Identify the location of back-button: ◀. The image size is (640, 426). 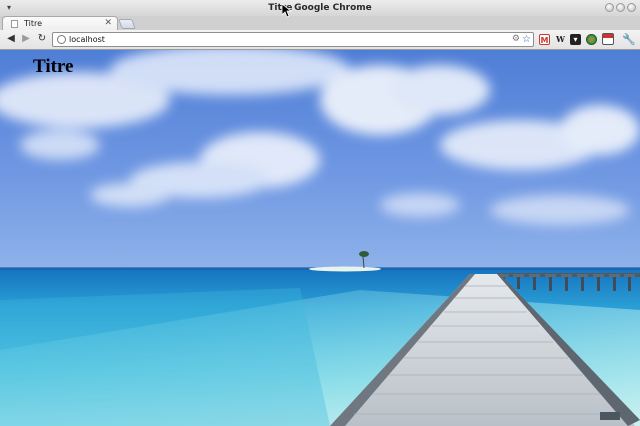
(11, 39).